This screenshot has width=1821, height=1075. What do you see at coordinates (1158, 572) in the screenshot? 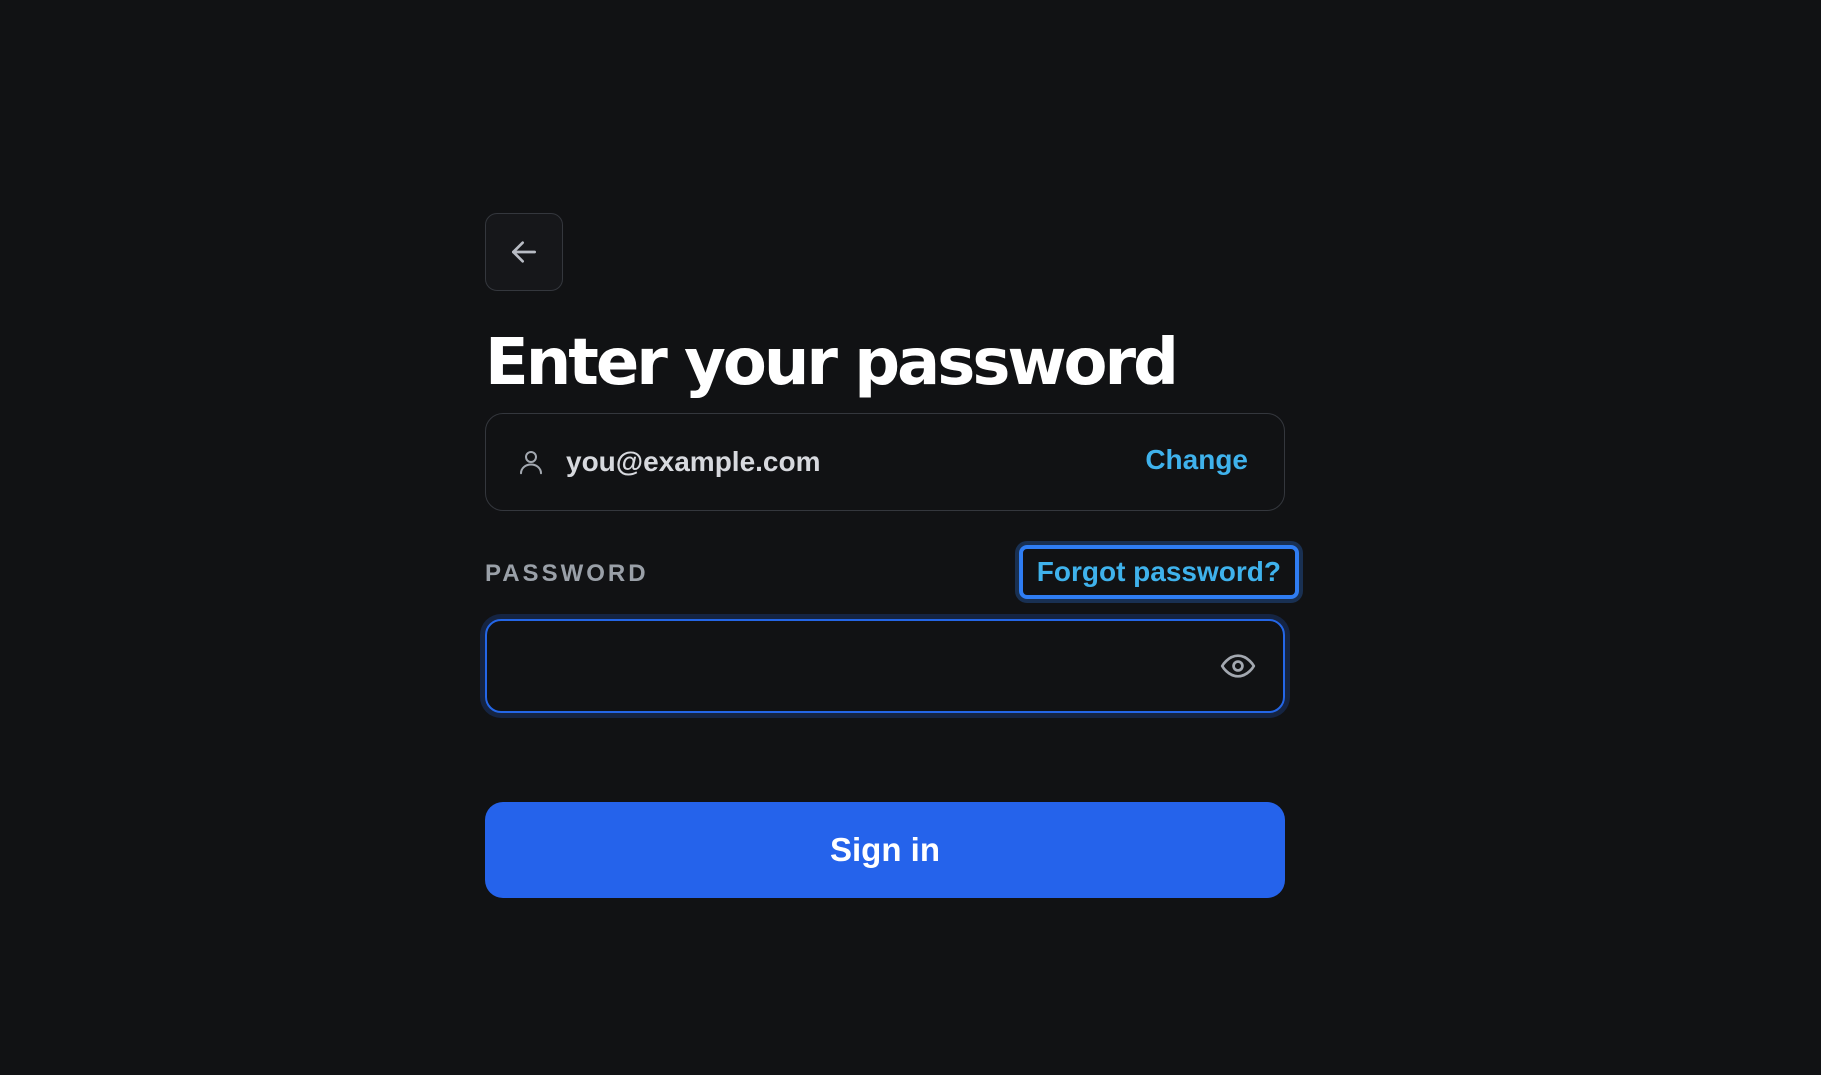
I see `forgot-password-link: Forgot password?` at bounding box center [1158, 572].